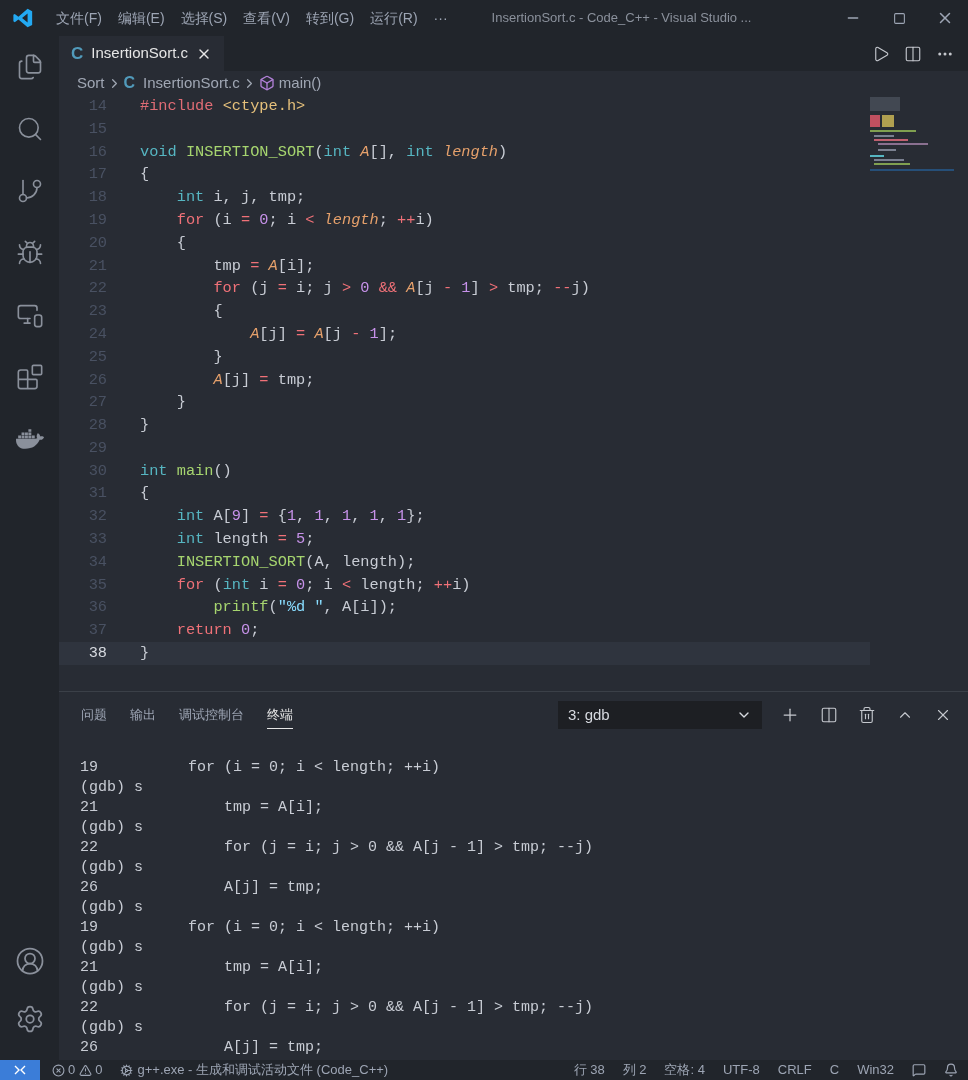 The image size is (968, 1080). I want to click on bell-icon, so click(951, 1070).